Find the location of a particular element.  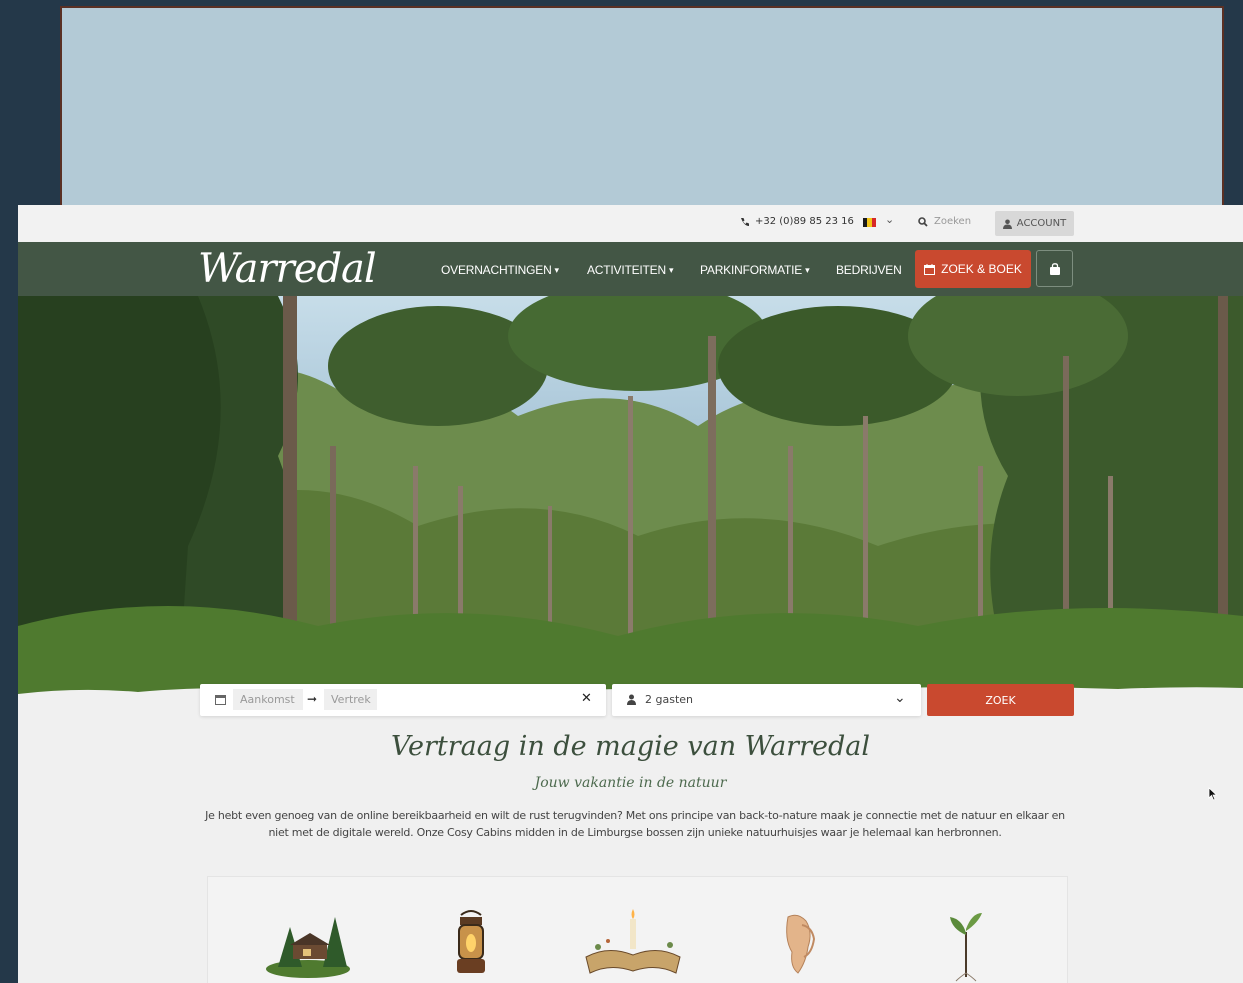

search-placeholder: Zoeken is located at coordinates (953, 221).